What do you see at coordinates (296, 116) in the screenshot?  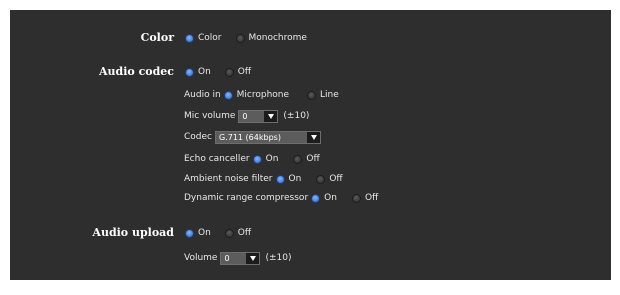 I see `mic-volume-range: (±10)` at bounding box center [296, 116].